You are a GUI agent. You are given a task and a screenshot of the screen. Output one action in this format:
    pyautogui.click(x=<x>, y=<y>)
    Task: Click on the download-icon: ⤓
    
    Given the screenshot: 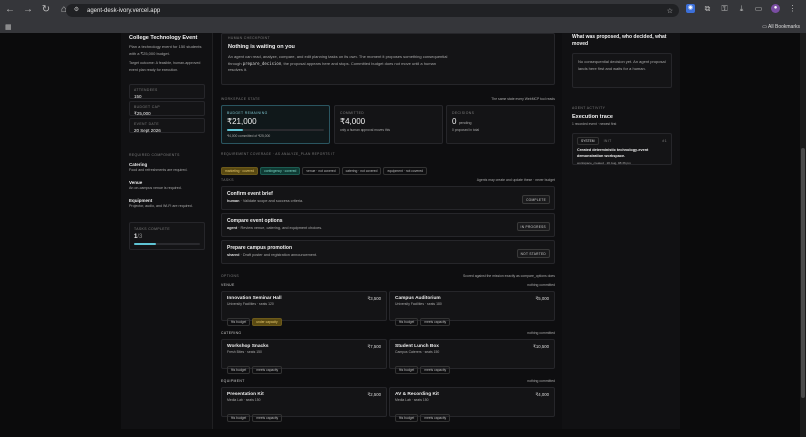 What is the action you would take?
    pyautogui.click(x=741, y=8)
    